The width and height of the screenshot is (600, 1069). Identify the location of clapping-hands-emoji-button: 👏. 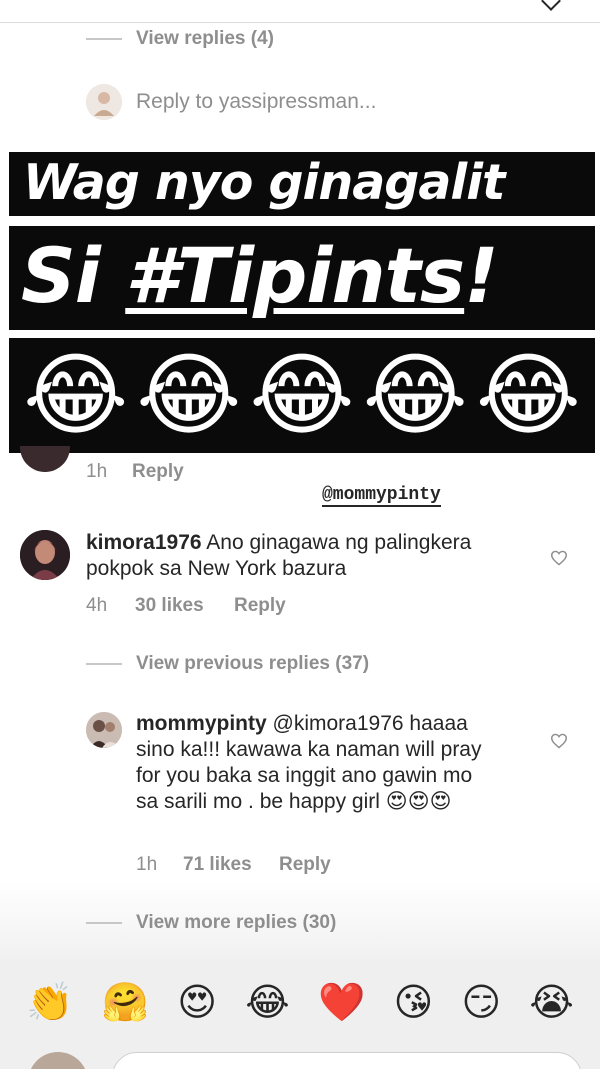
(49, 1003).